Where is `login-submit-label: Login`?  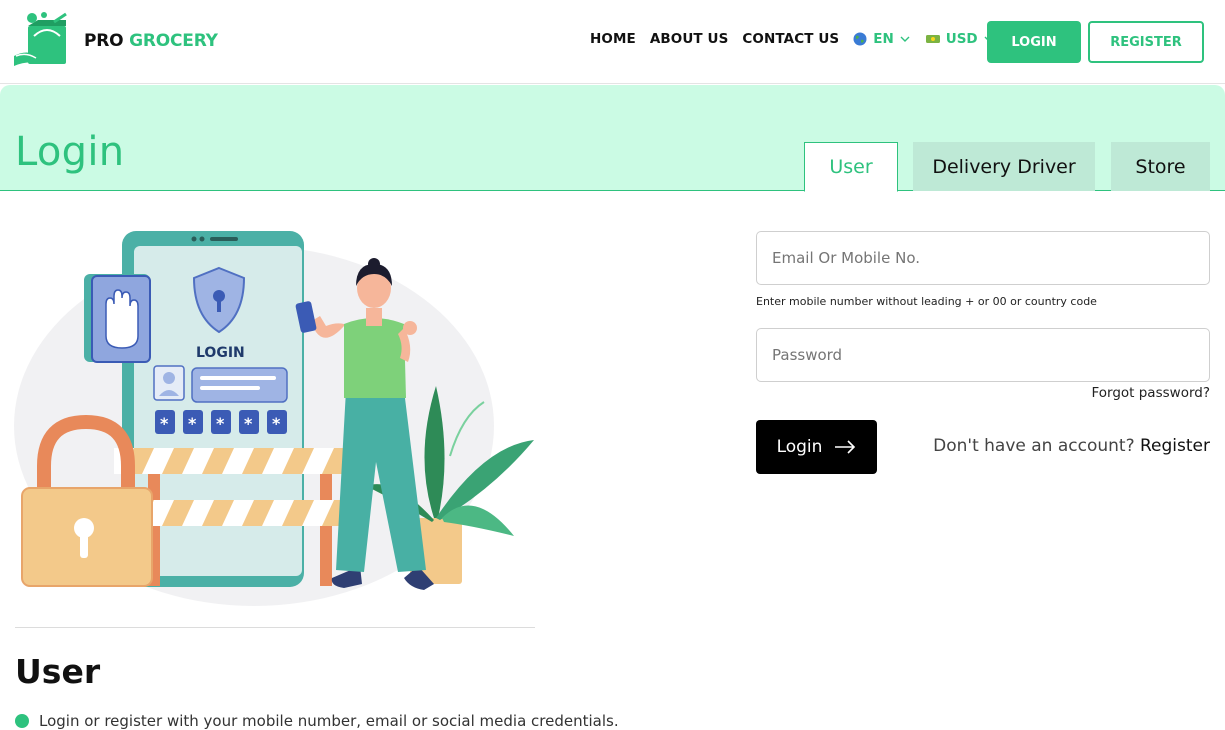 login-submit-label: Login is located at coordinates (799, 447).